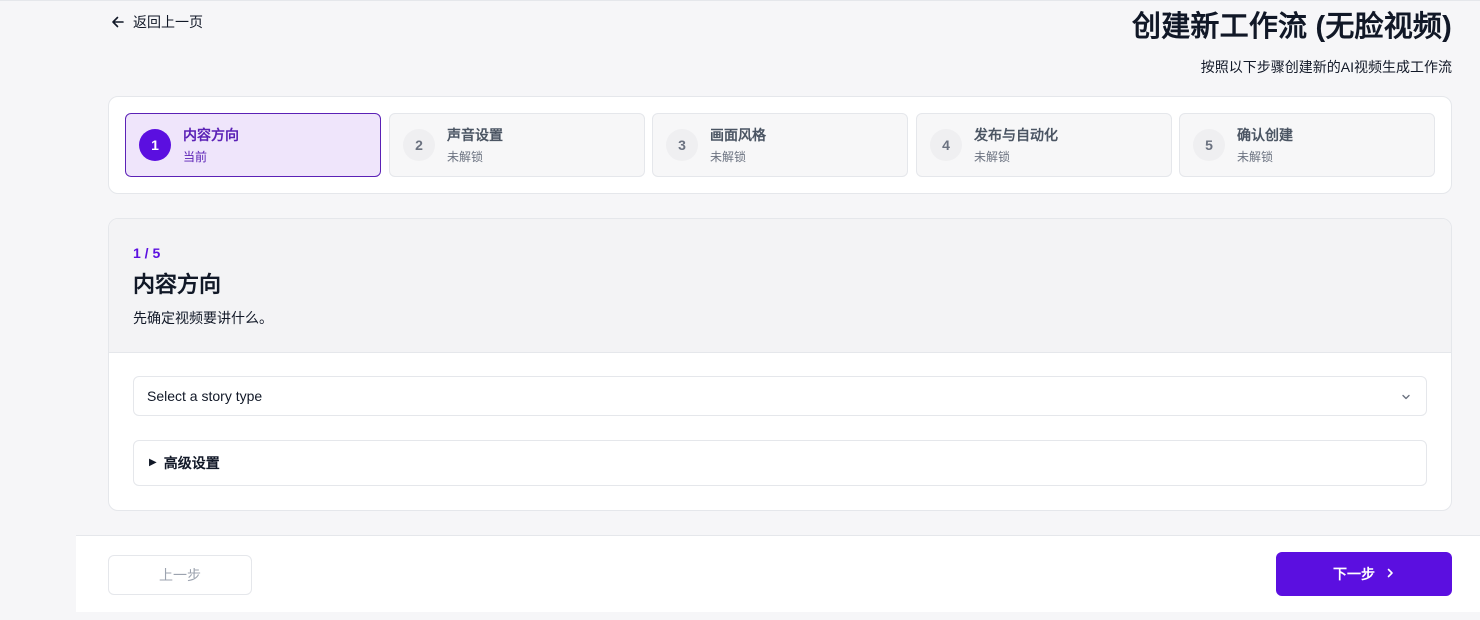 This screenshot has width=1480, height=620. I want to click on back-link: 返回上一页, so click(157, 22).